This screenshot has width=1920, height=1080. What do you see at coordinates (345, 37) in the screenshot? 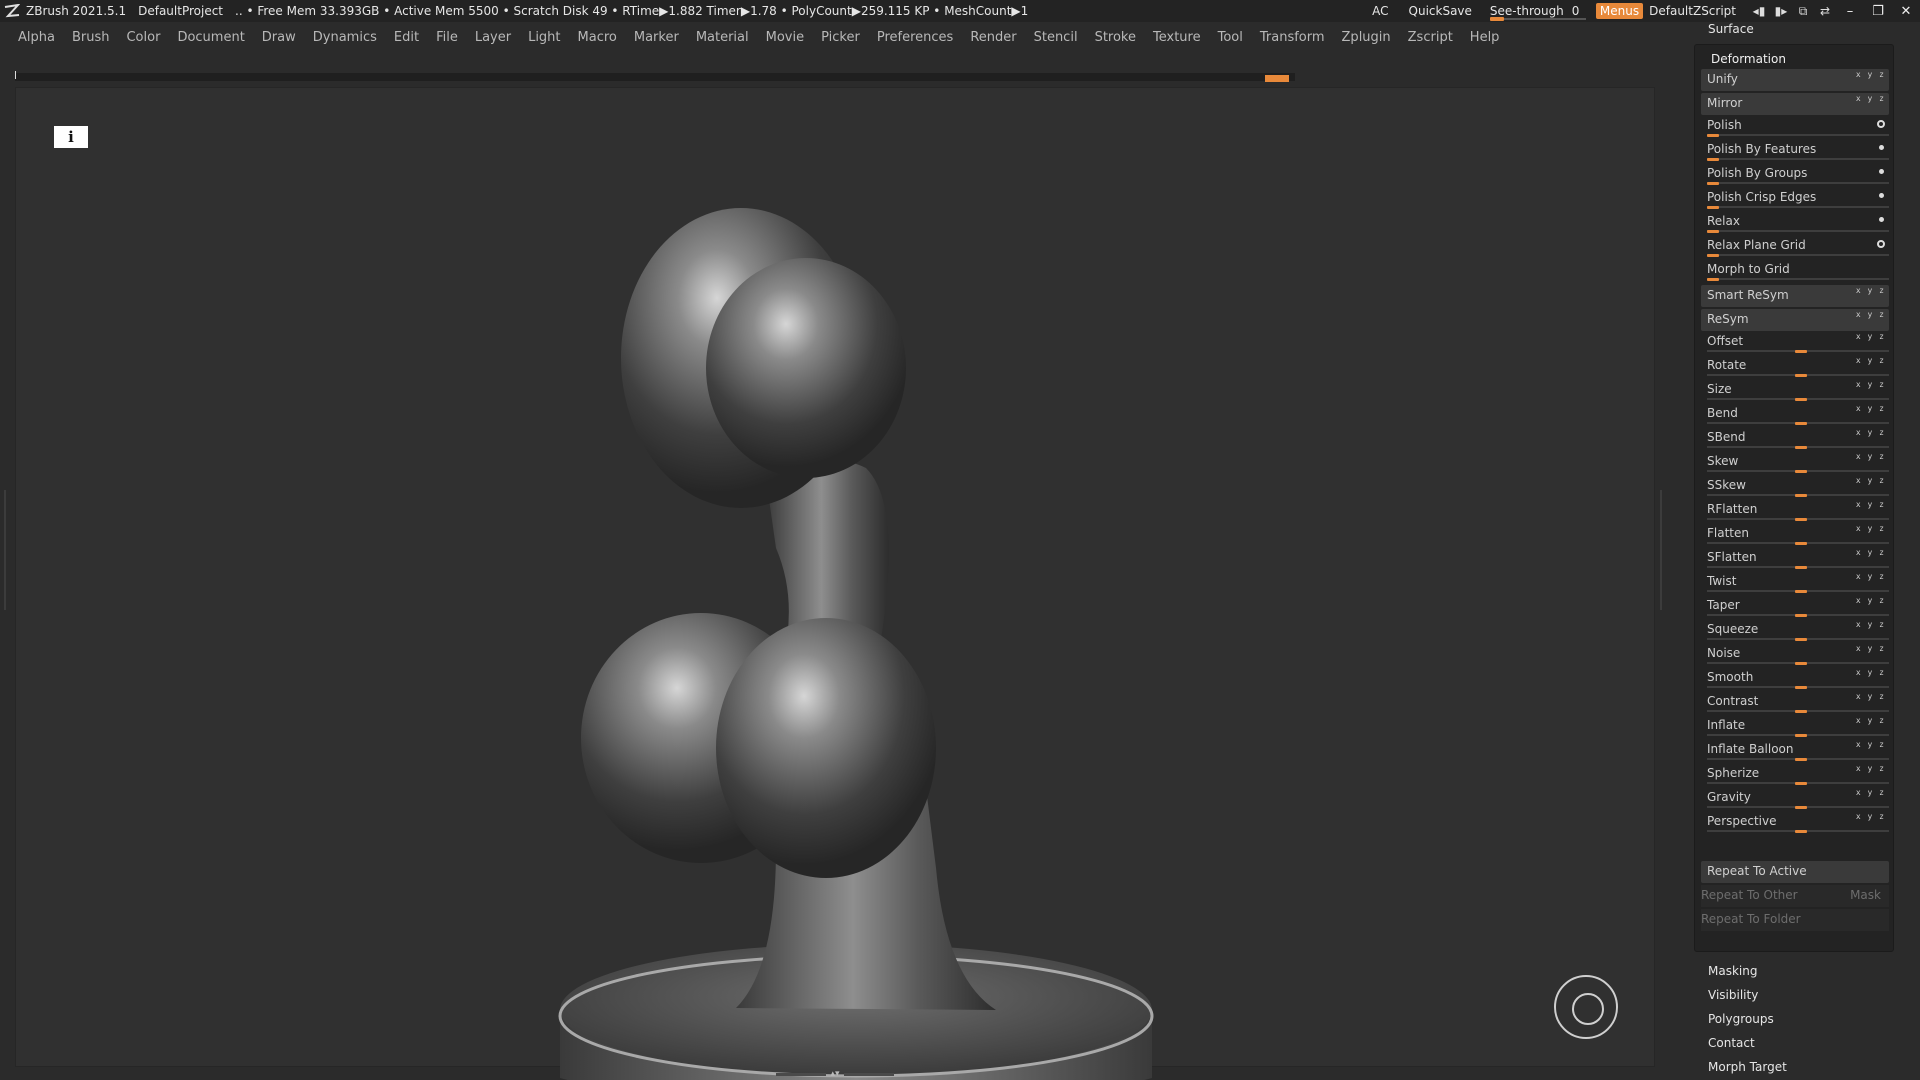
I see `menu-dynamics: Dynamics` at bounding box center [345, 37].